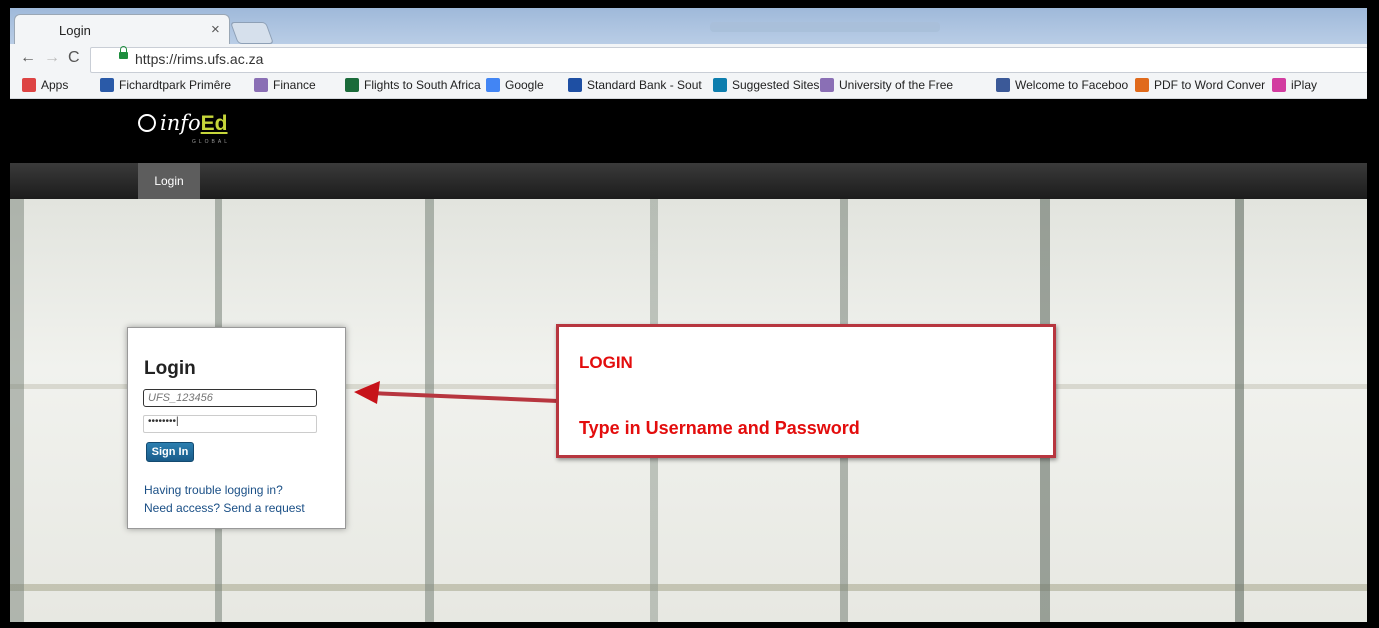  I want to click on browser-toolbar: ← → C https://rims.ufs.ac.za, so click(688, 59).